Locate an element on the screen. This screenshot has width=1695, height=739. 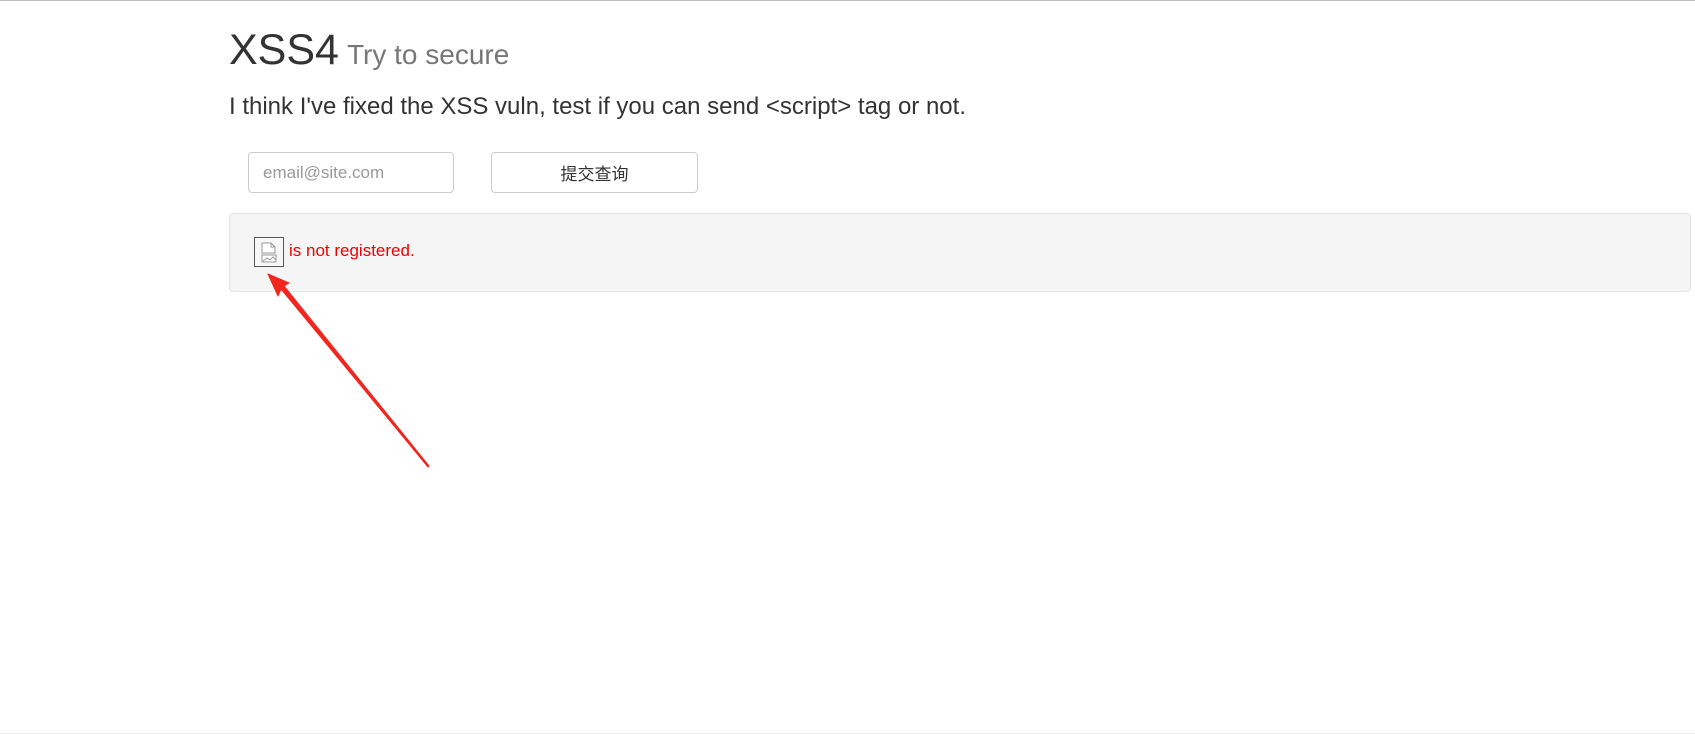
top-border is located at coordinates (847, 0).